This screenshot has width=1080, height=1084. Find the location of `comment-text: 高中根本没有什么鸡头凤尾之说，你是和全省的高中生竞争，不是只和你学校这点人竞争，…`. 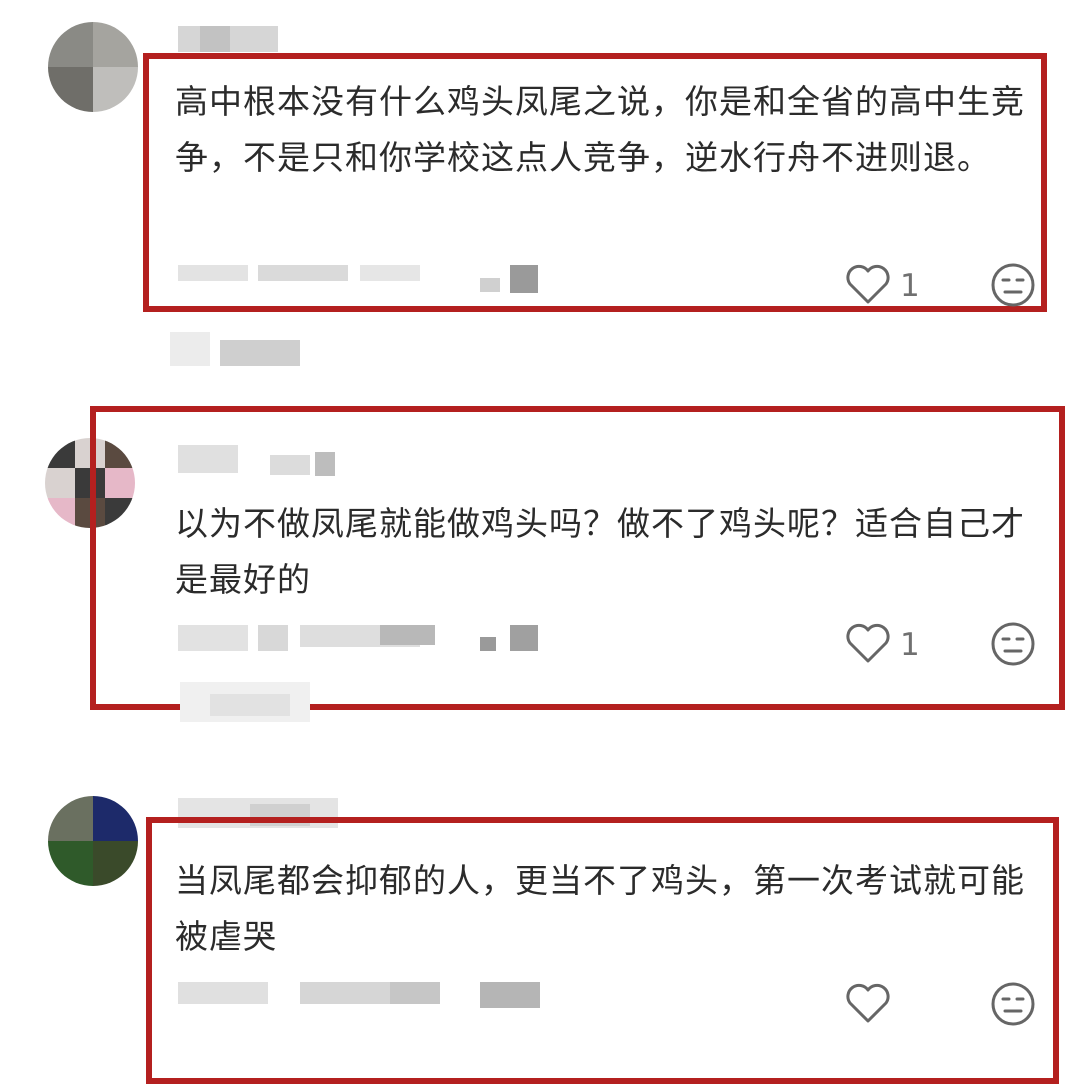

comment-text: 高中根本没有什么鸡头凤尾之说，你是和全省的高中生竞争，不是只和你学校这点人竞争，… is located at coordinates (600, 129).